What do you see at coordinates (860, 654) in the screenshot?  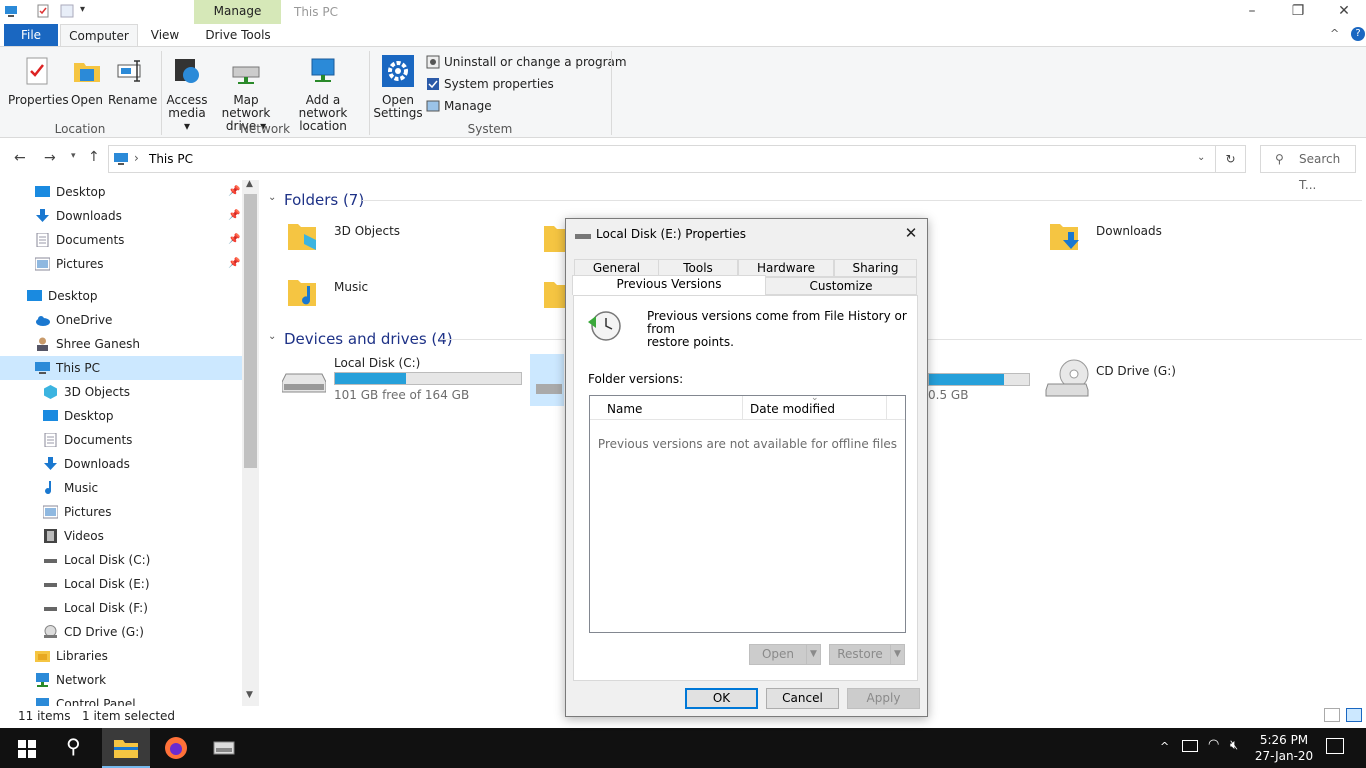 I see `restore-button: Restore` at bounding box center [860, 654].